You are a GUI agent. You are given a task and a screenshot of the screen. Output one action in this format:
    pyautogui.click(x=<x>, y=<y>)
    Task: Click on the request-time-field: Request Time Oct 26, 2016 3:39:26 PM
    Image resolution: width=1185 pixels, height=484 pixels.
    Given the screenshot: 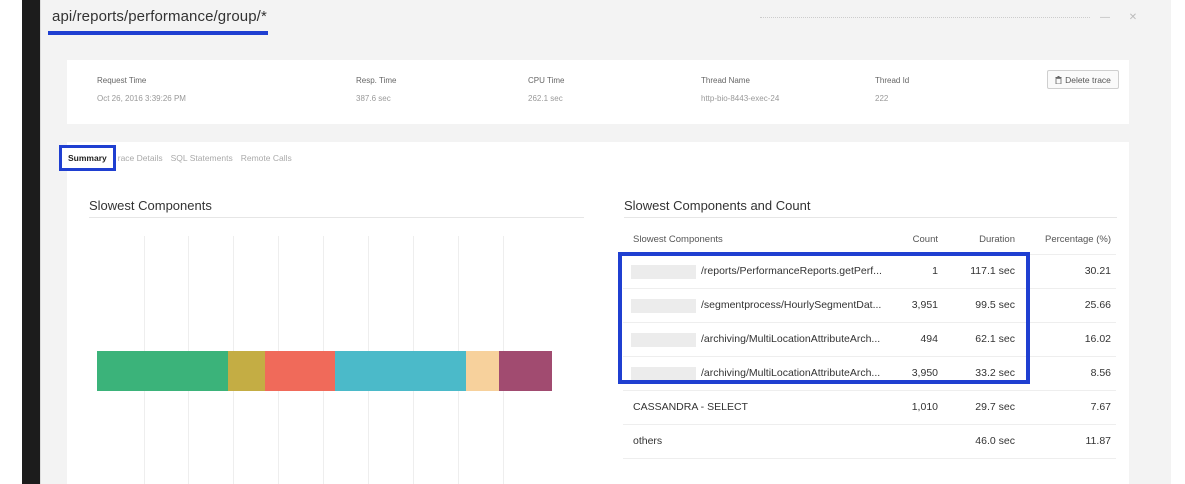 What is the action you would take?
    pyautogui.click(x=141, y=89)
    